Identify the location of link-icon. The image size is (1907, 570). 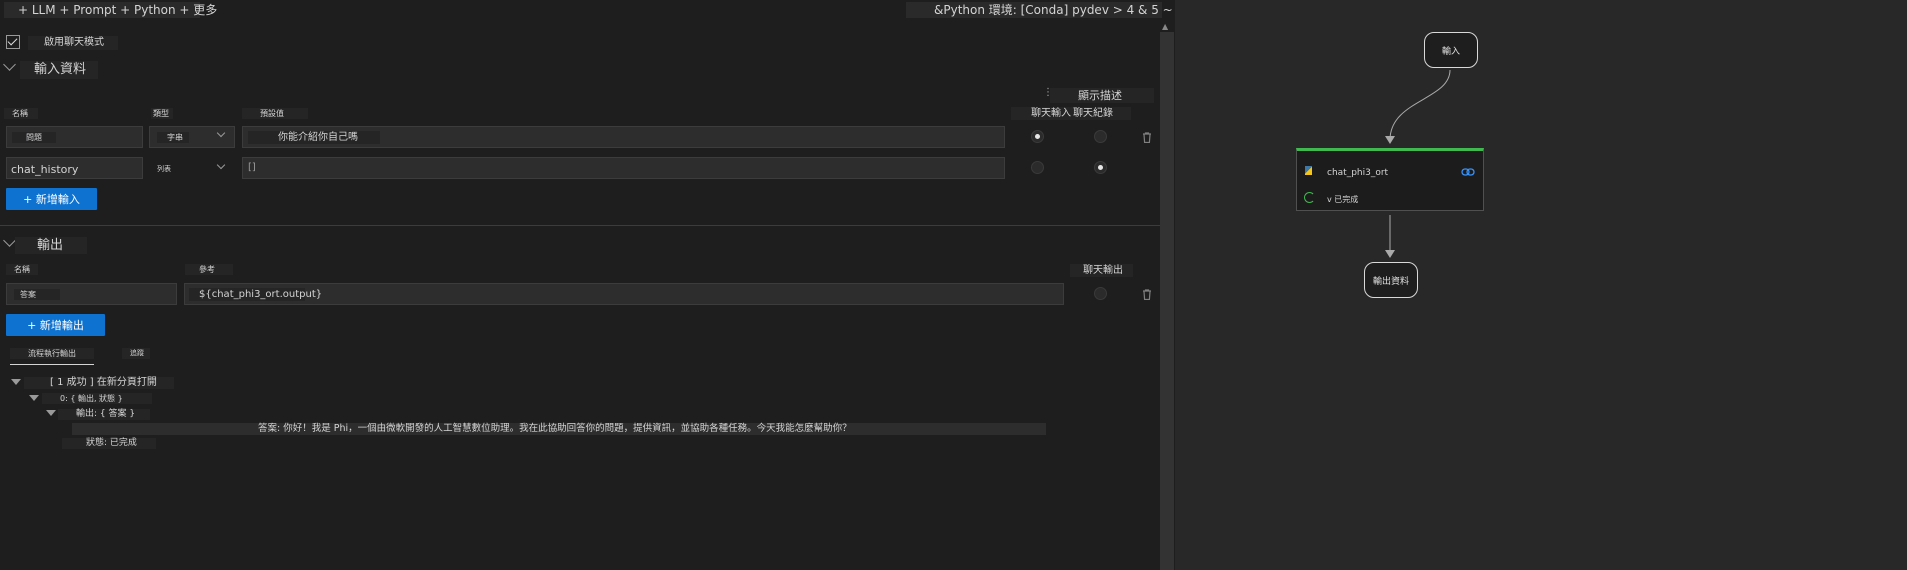
(1468, 172).